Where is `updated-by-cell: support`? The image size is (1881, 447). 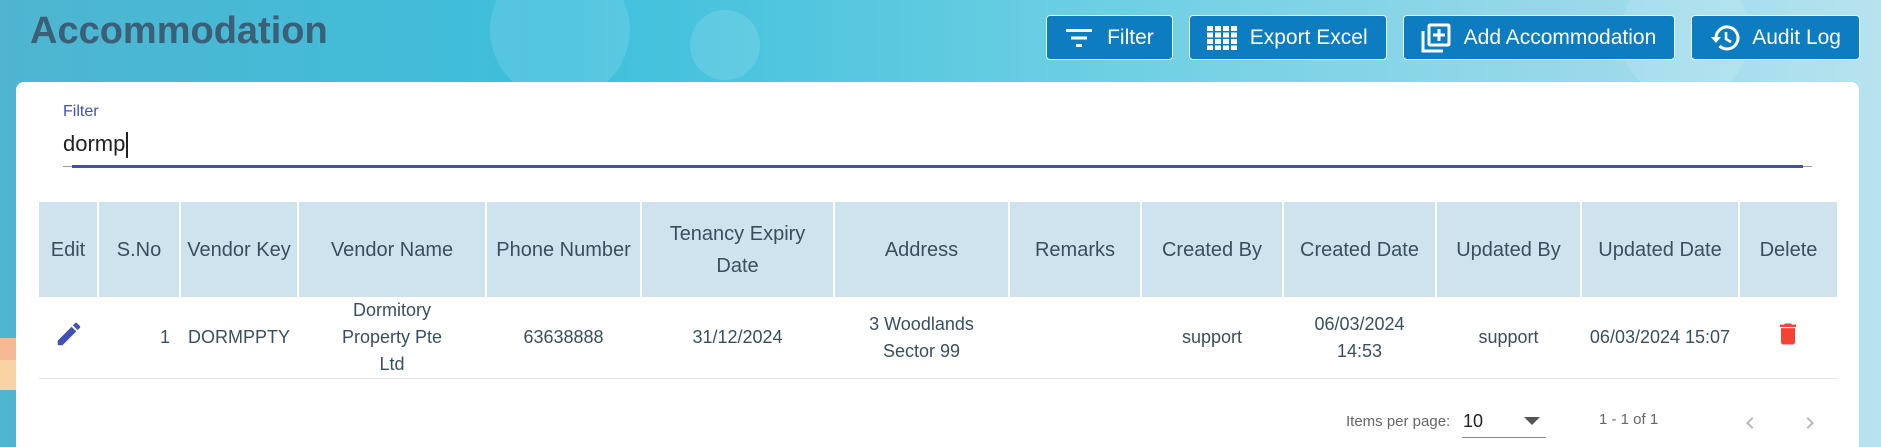
updated-by-cell: support is located at coordinates (1508, 338).